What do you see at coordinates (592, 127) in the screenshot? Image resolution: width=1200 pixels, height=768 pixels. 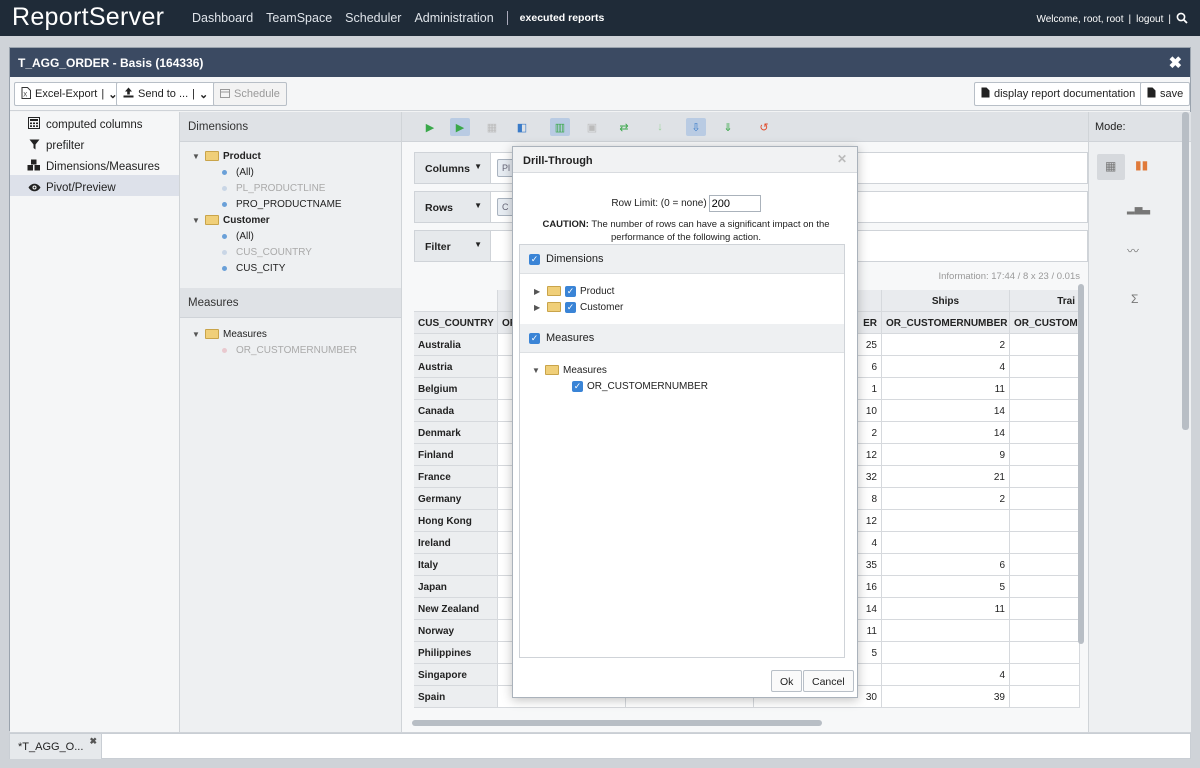 I see `table-icon: ▣` at bounding box center [592, 127].